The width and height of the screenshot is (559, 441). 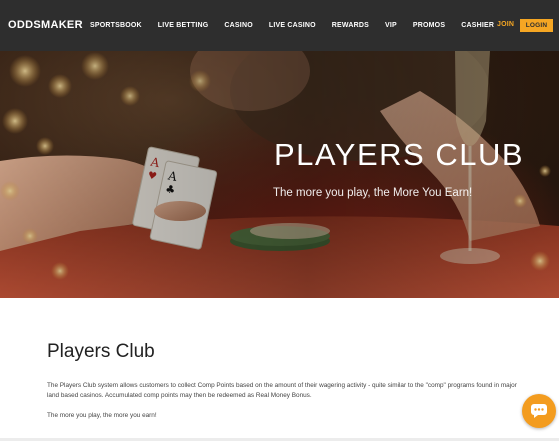 I want to click on nav-casino: CASINO, so click(x=238, y=25).